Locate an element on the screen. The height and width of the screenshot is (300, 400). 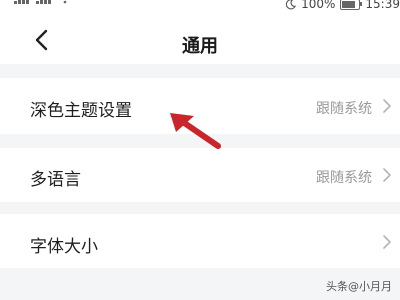
row-label: 深色主题设置 is located at coordinates (81, 111).